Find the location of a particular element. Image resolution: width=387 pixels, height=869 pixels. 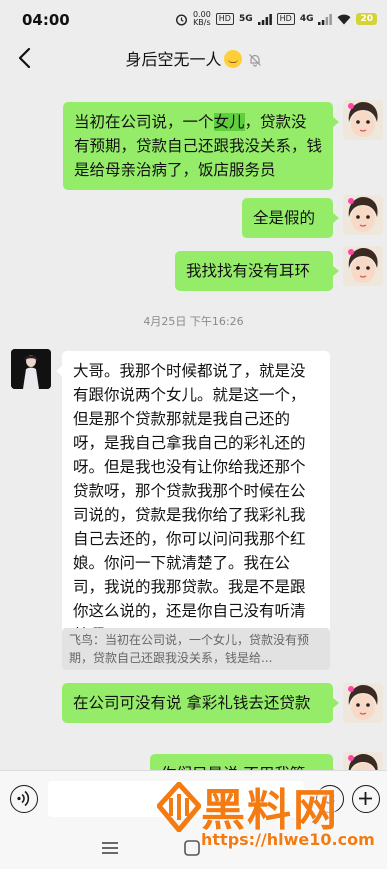

battery-indicator: 20 is located at coordinates (366, 19).